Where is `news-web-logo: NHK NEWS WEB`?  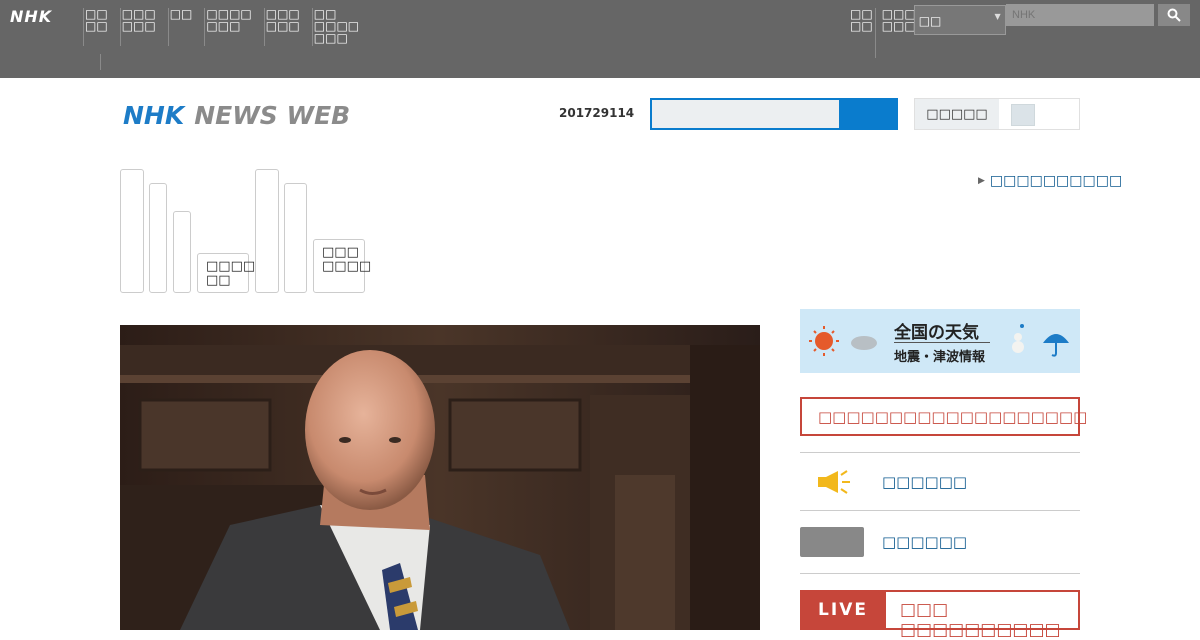 news-web-logo: NHK NEWS WEB is located at coordinates (236, 115).